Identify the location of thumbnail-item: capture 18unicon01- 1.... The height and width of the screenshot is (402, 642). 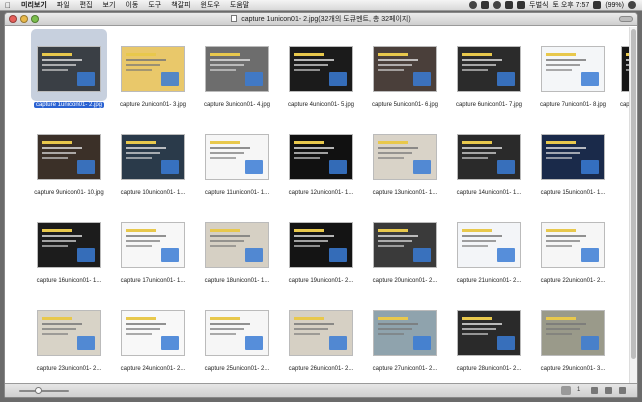
(237, 247).